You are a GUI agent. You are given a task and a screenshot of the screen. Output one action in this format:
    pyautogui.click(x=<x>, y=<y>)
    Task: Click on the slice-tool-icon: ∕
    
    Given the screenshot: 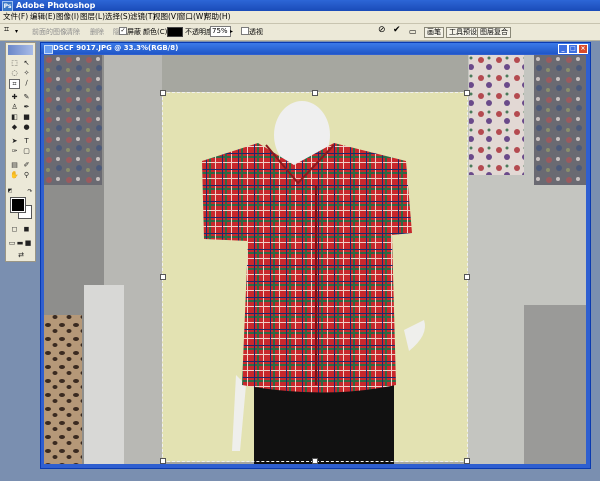 What is the action you would take?
    pyautogui.click(x=26, y=83)
    